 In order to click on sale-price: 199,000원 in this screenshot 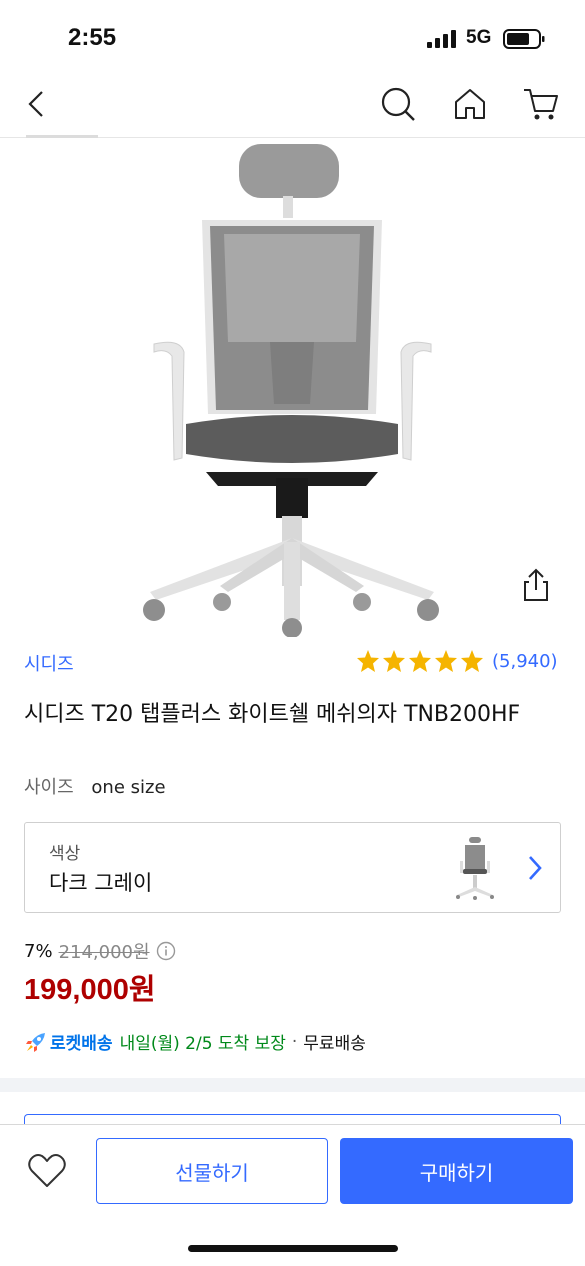, I will do `click(90, 990)`.